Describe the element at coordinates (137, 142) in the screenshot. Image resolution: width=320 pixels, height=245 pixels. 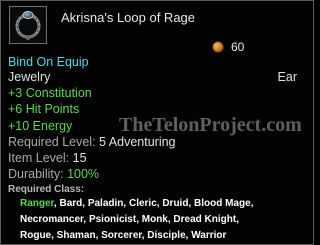
I see `required-level-value: 5 Adventuring` at that location.